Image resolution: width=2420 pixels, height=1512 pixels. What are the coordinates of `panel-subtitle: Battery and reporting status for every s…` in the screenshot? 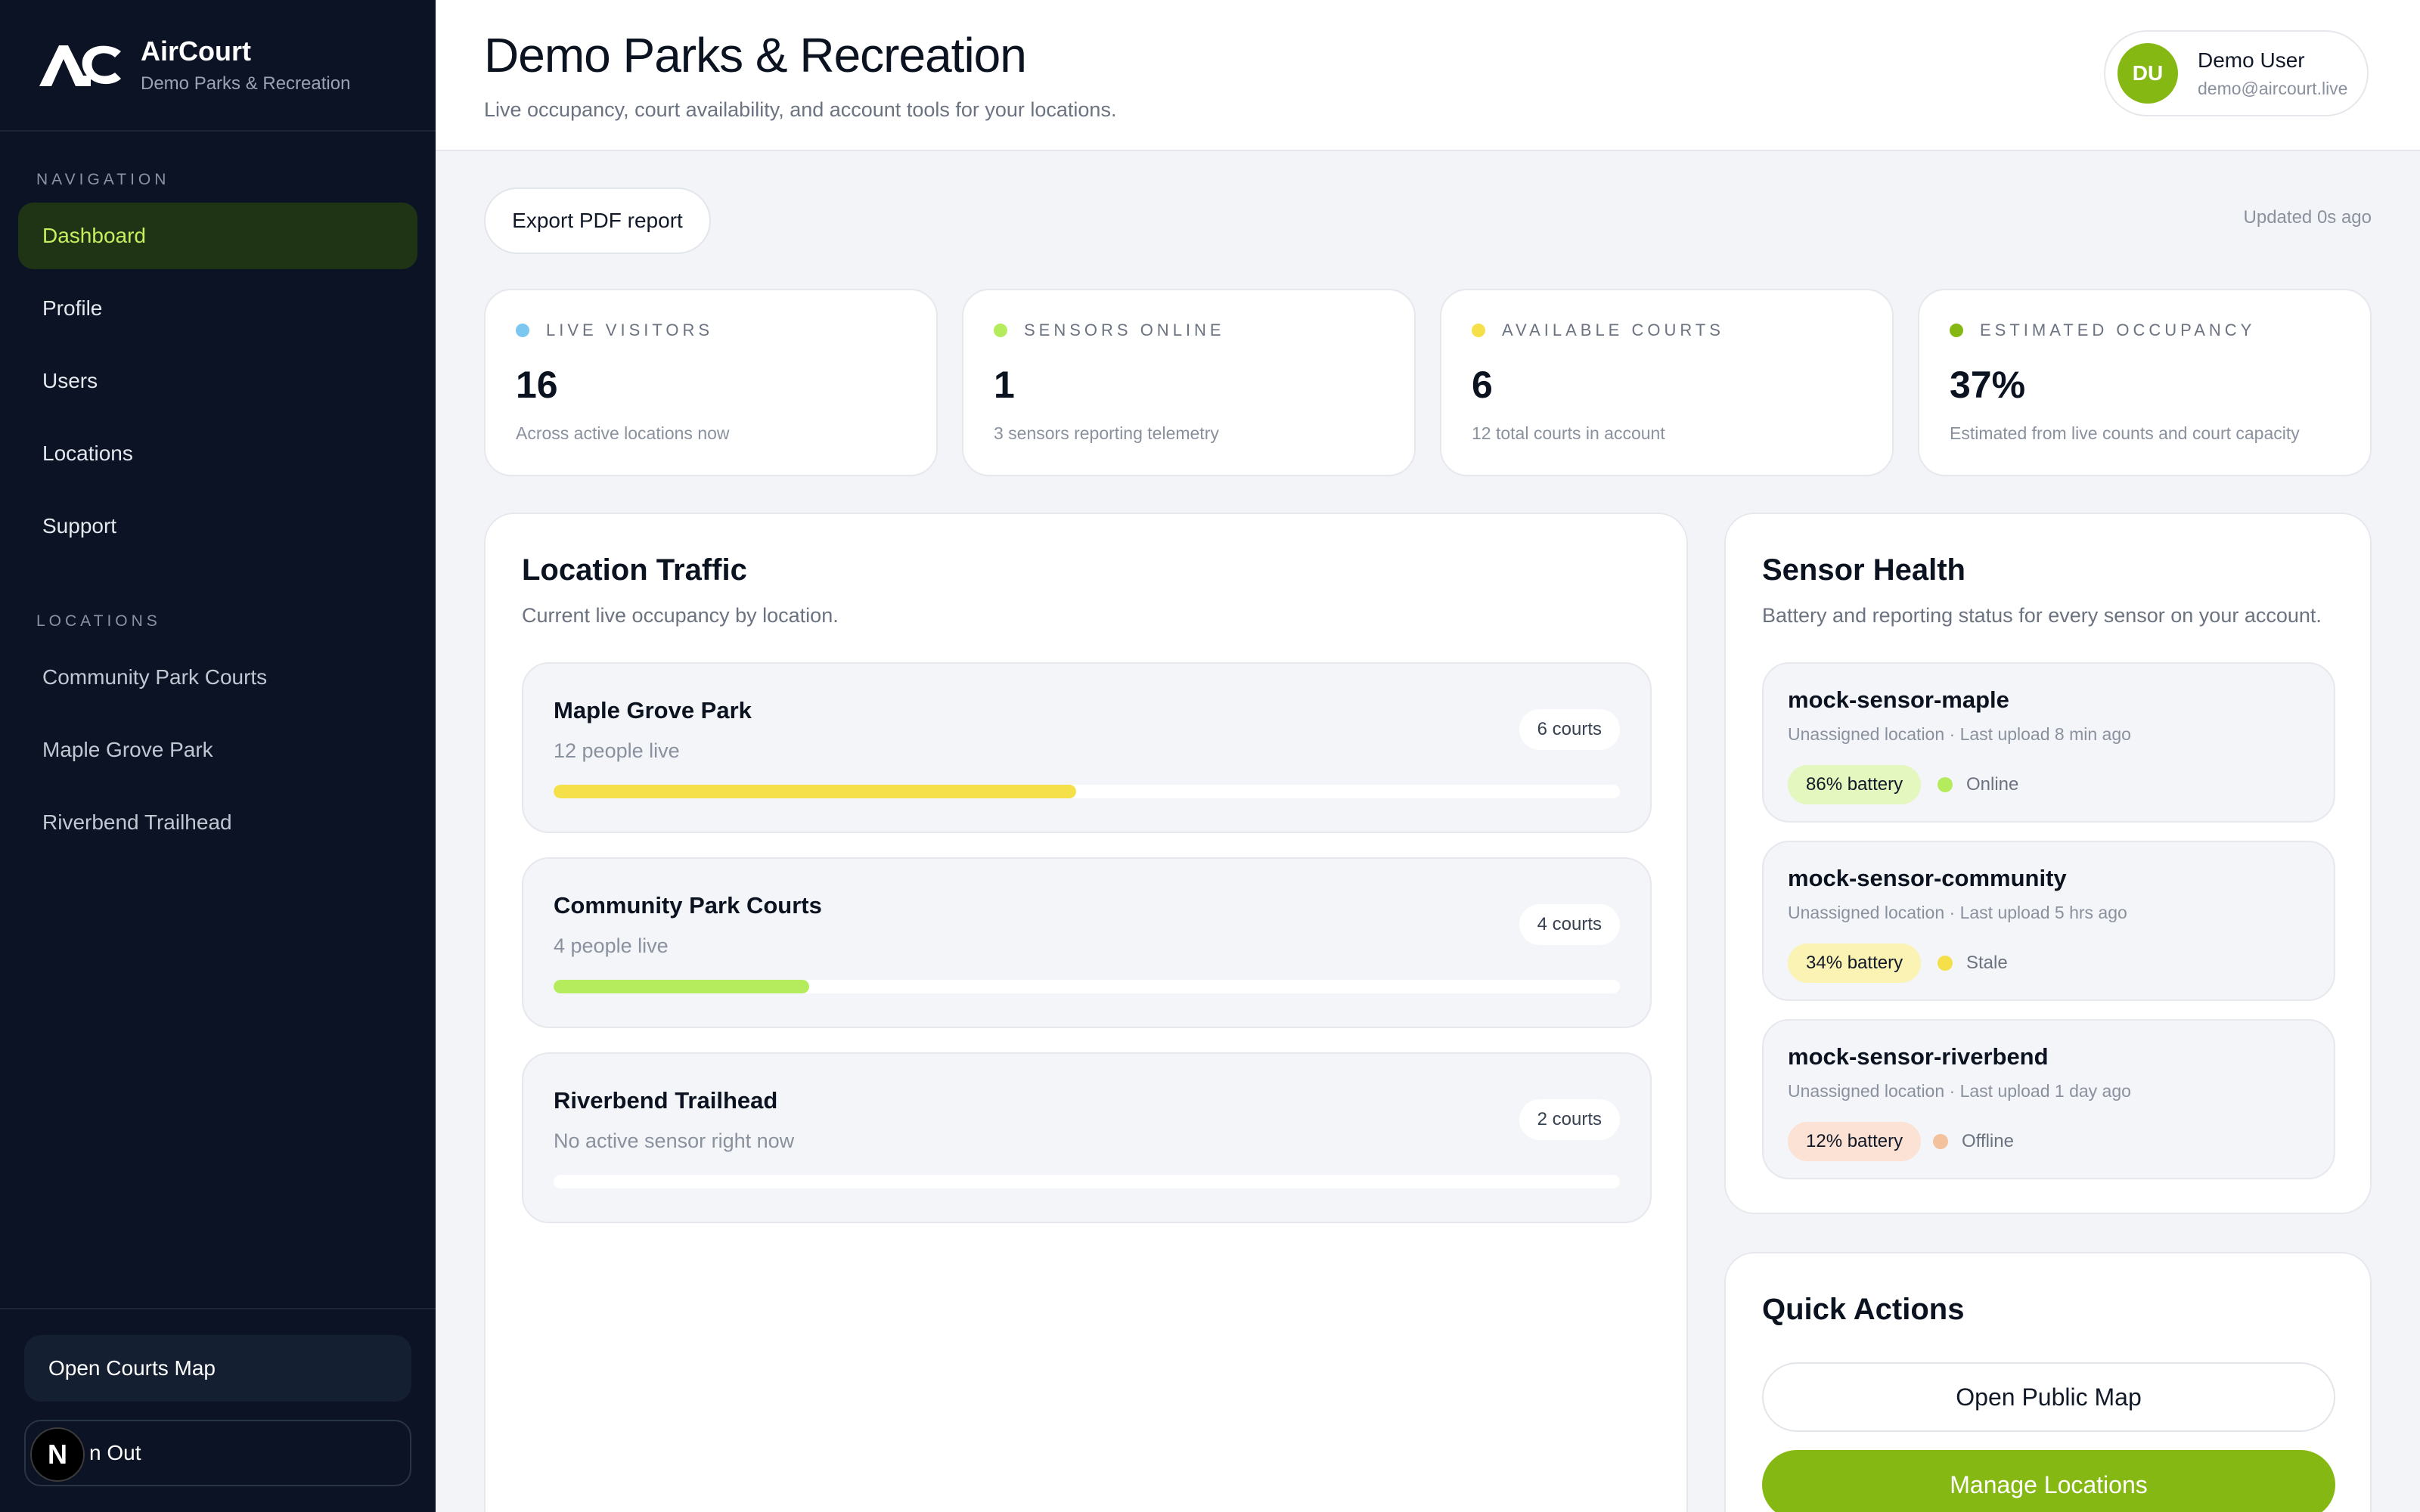 It's located at (2042, 615).